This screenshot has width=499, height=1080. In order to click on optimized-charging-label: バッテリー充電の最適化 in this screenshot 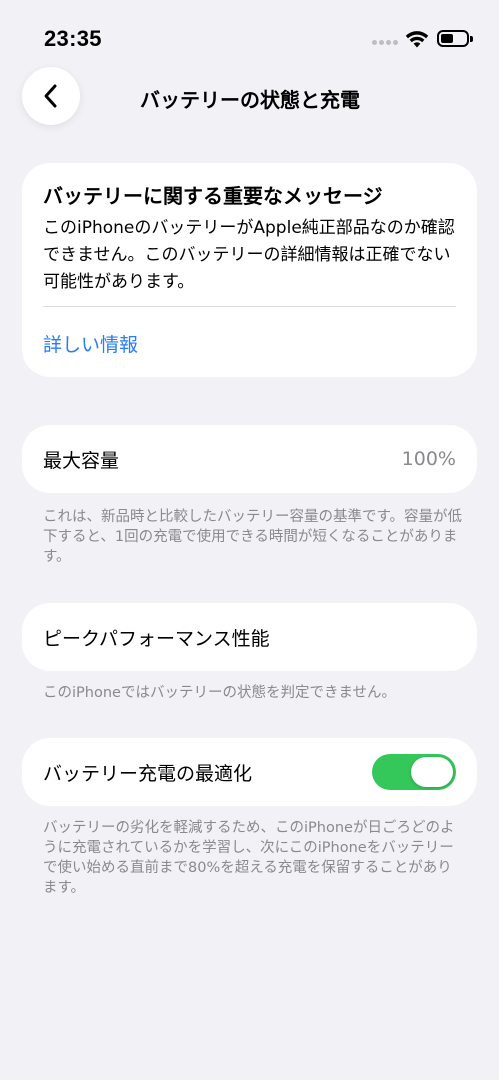, I will do `click(148, 773)`.